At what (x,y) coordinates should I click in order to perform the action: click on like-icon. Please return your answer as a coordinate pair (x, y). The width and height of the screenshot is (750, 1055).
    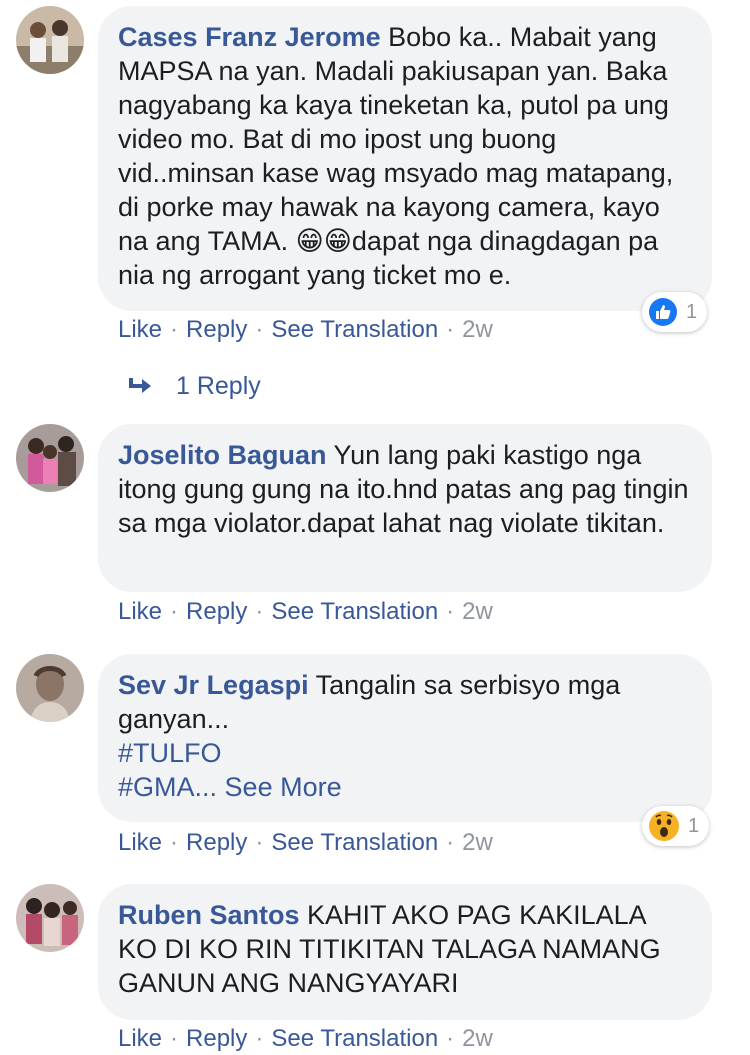
    Looking at the image, I should click on (663, 312).